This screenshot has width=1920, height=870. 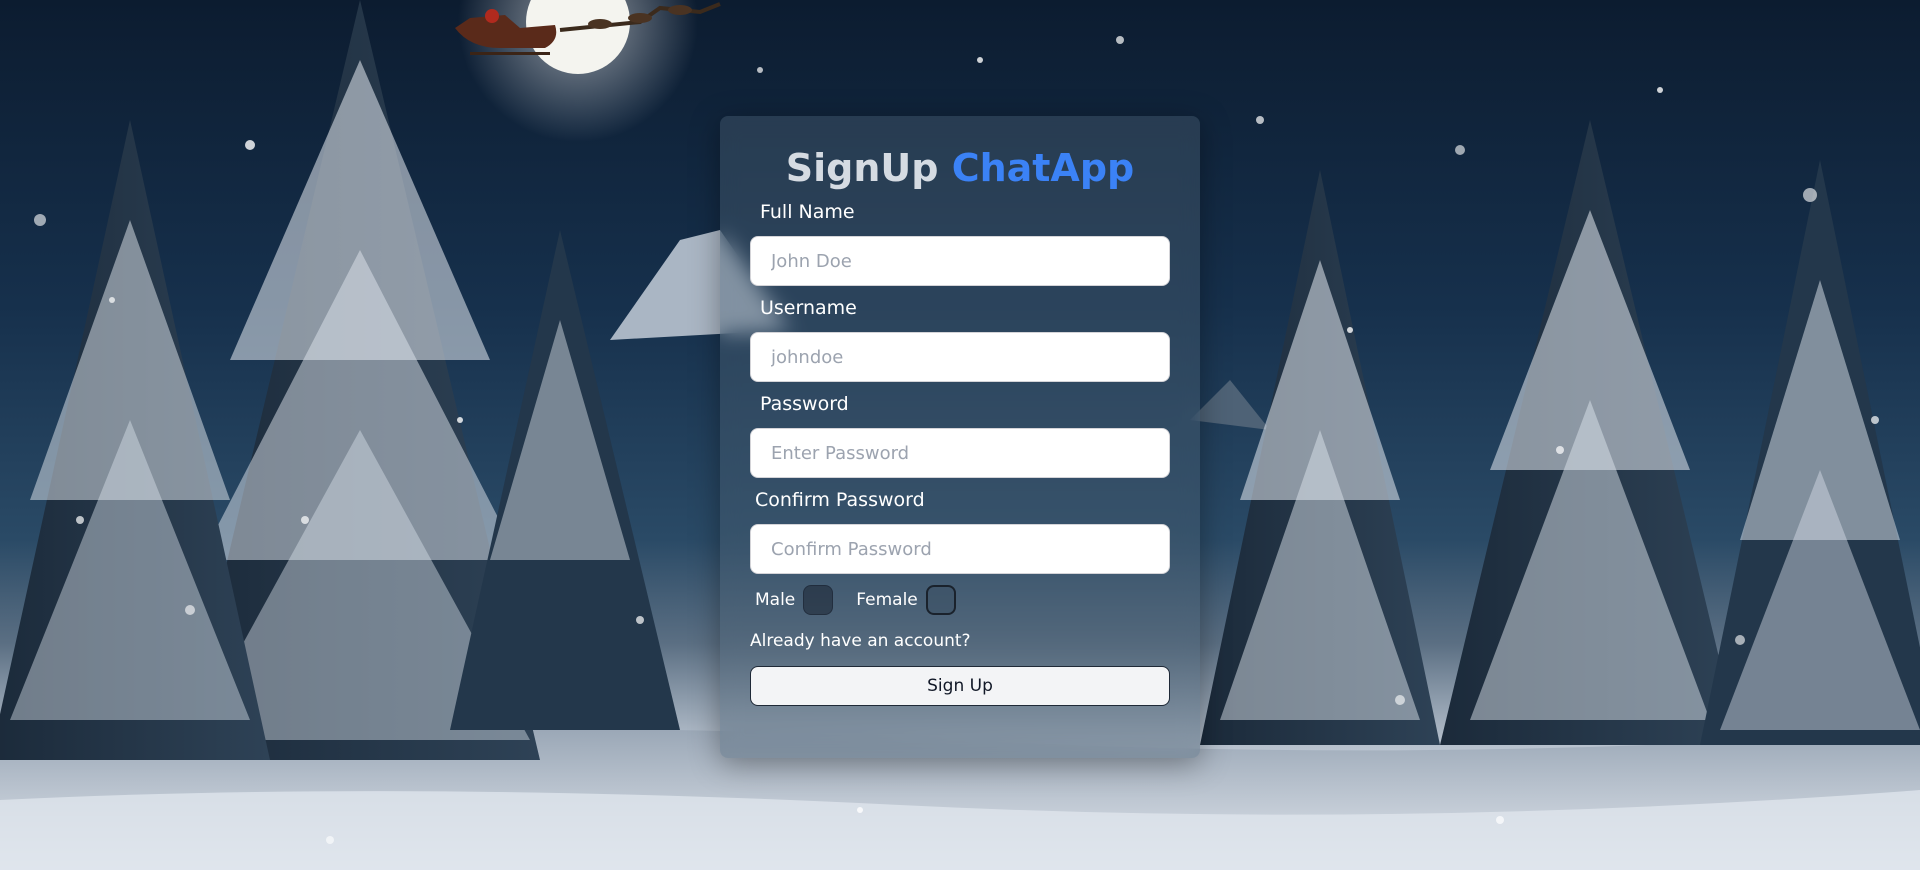 I want to click on confirm-password-label: Confirm Password, so click(x=840, y=500).